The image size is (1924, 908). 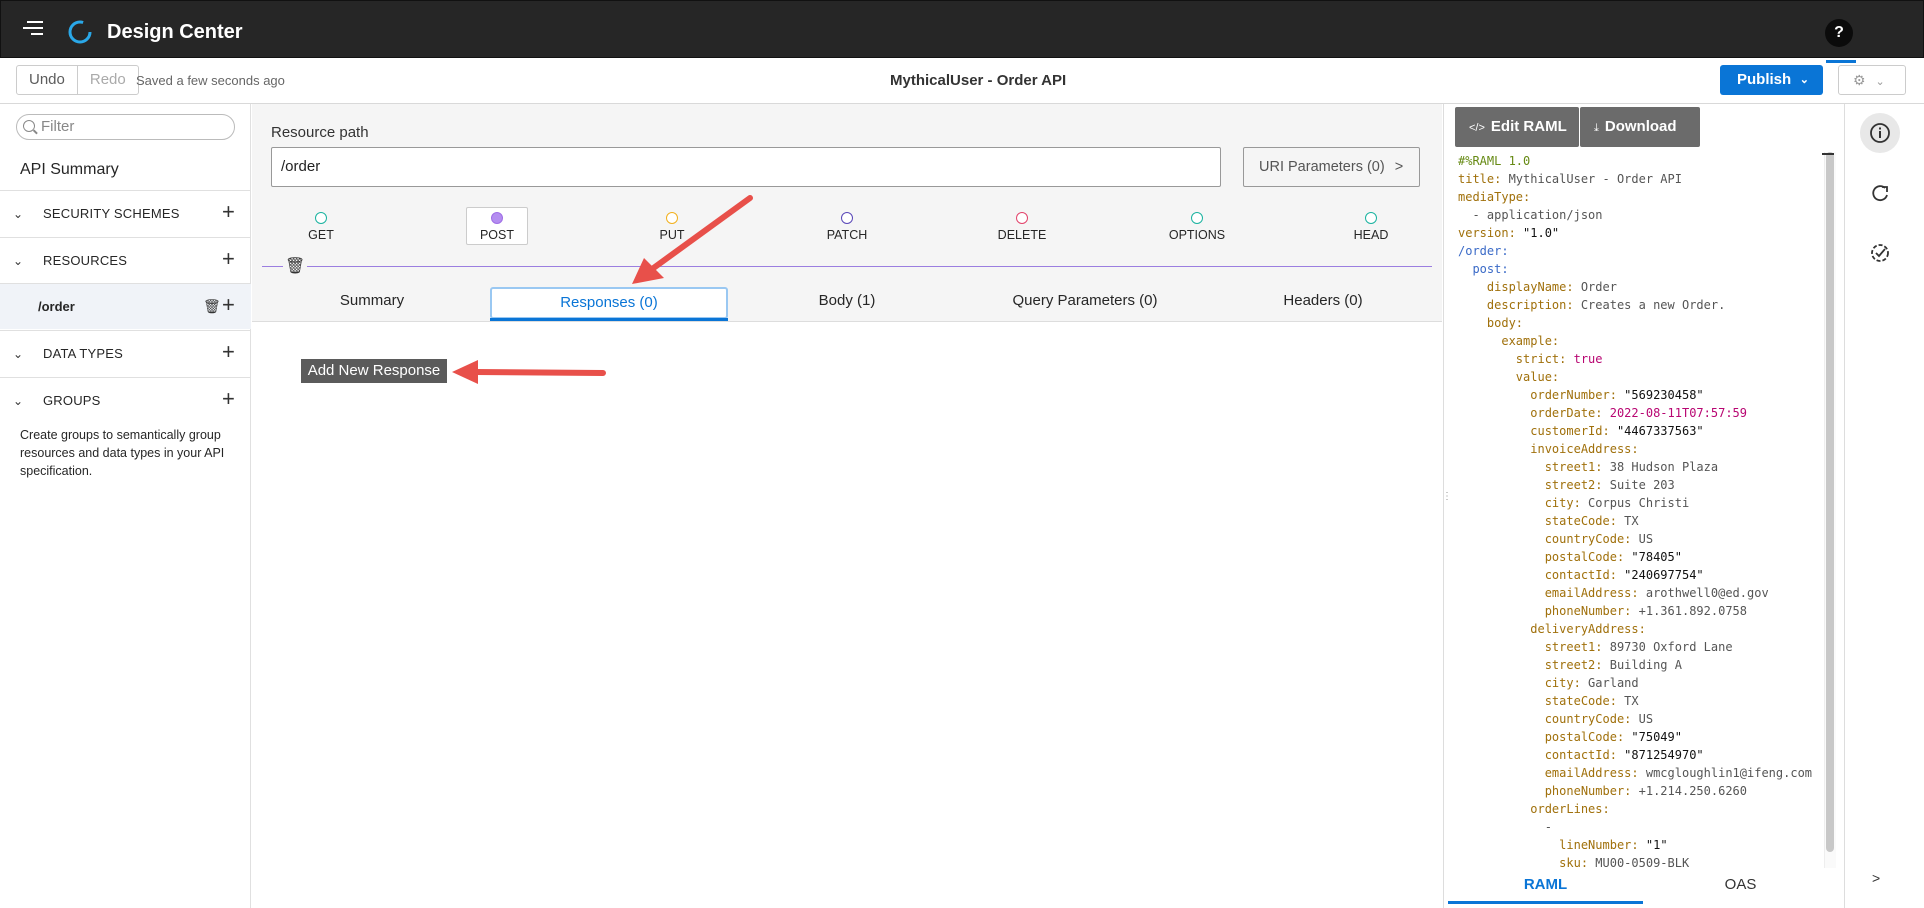 What do you see at coordinates (1573, 395) in the screenshot?
I see `code-key: orderNumber:` at bounding box center [1573, 395].